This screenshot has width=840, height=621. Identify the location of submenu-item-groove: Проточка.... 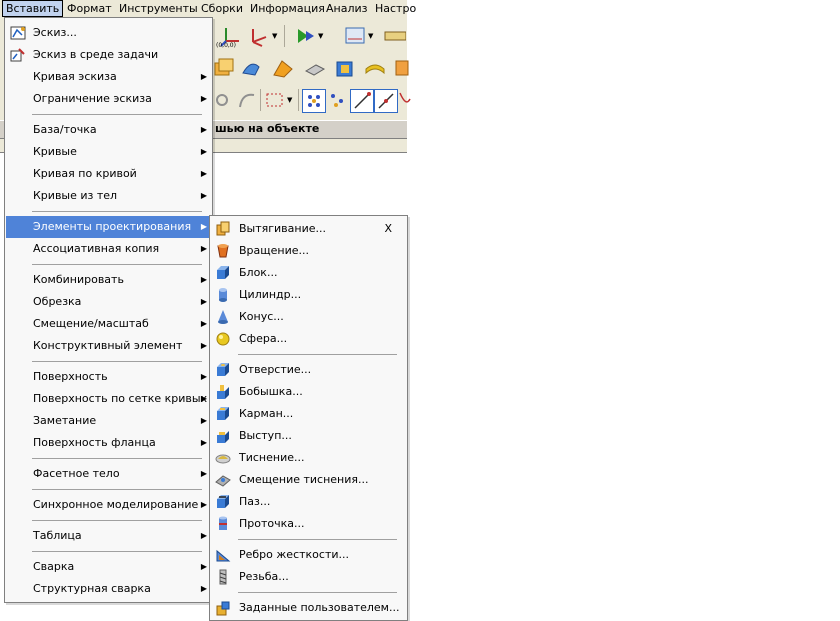
(308, 524).